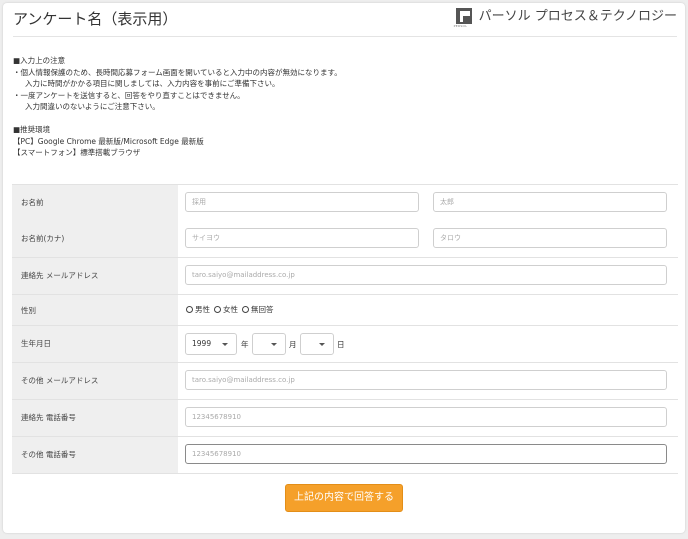  I want to click on year-unit: 年, so click(245, 344).